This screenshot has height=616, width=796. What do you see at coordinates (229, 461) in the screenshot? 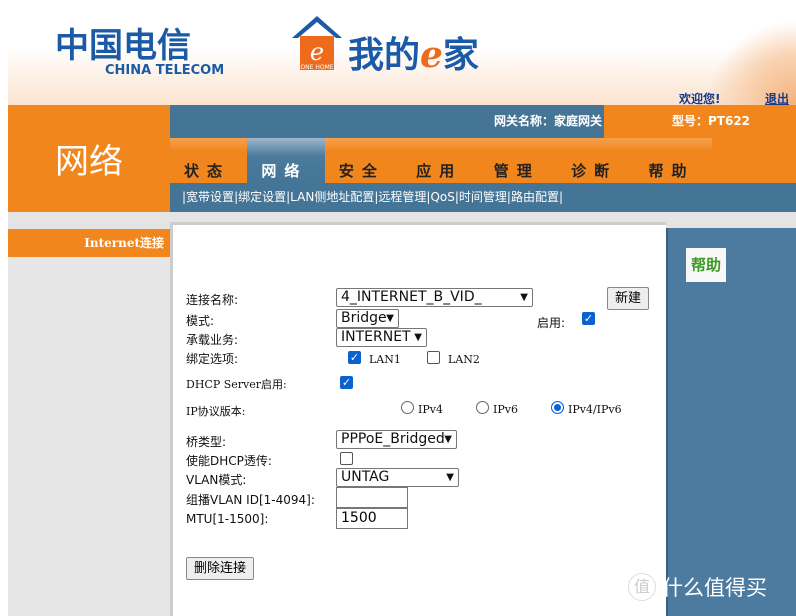
I see `dhcp-passthrough-label: 使能DHCP透传:` at bounding box center [229, 461].